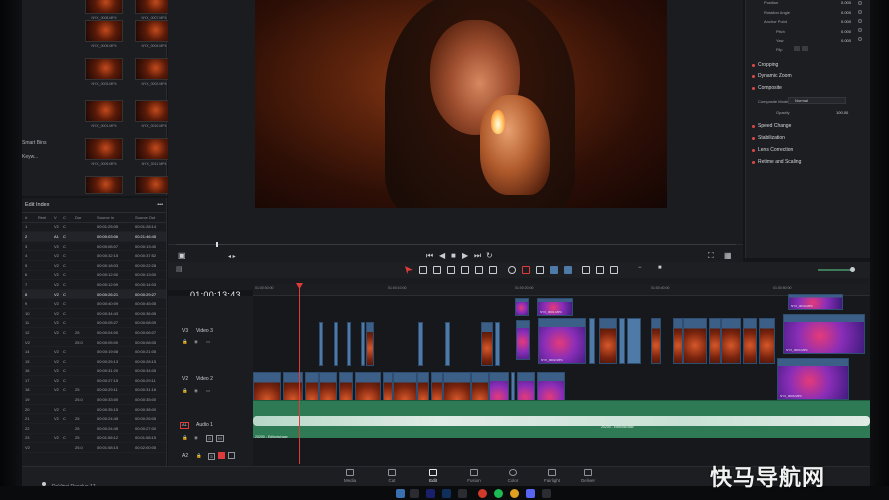  Describe the element at coordinates (94, 400) in the screenshot. I see `table-row: 19 25.0 00:00:33:00 00:00:35:00` at that location.